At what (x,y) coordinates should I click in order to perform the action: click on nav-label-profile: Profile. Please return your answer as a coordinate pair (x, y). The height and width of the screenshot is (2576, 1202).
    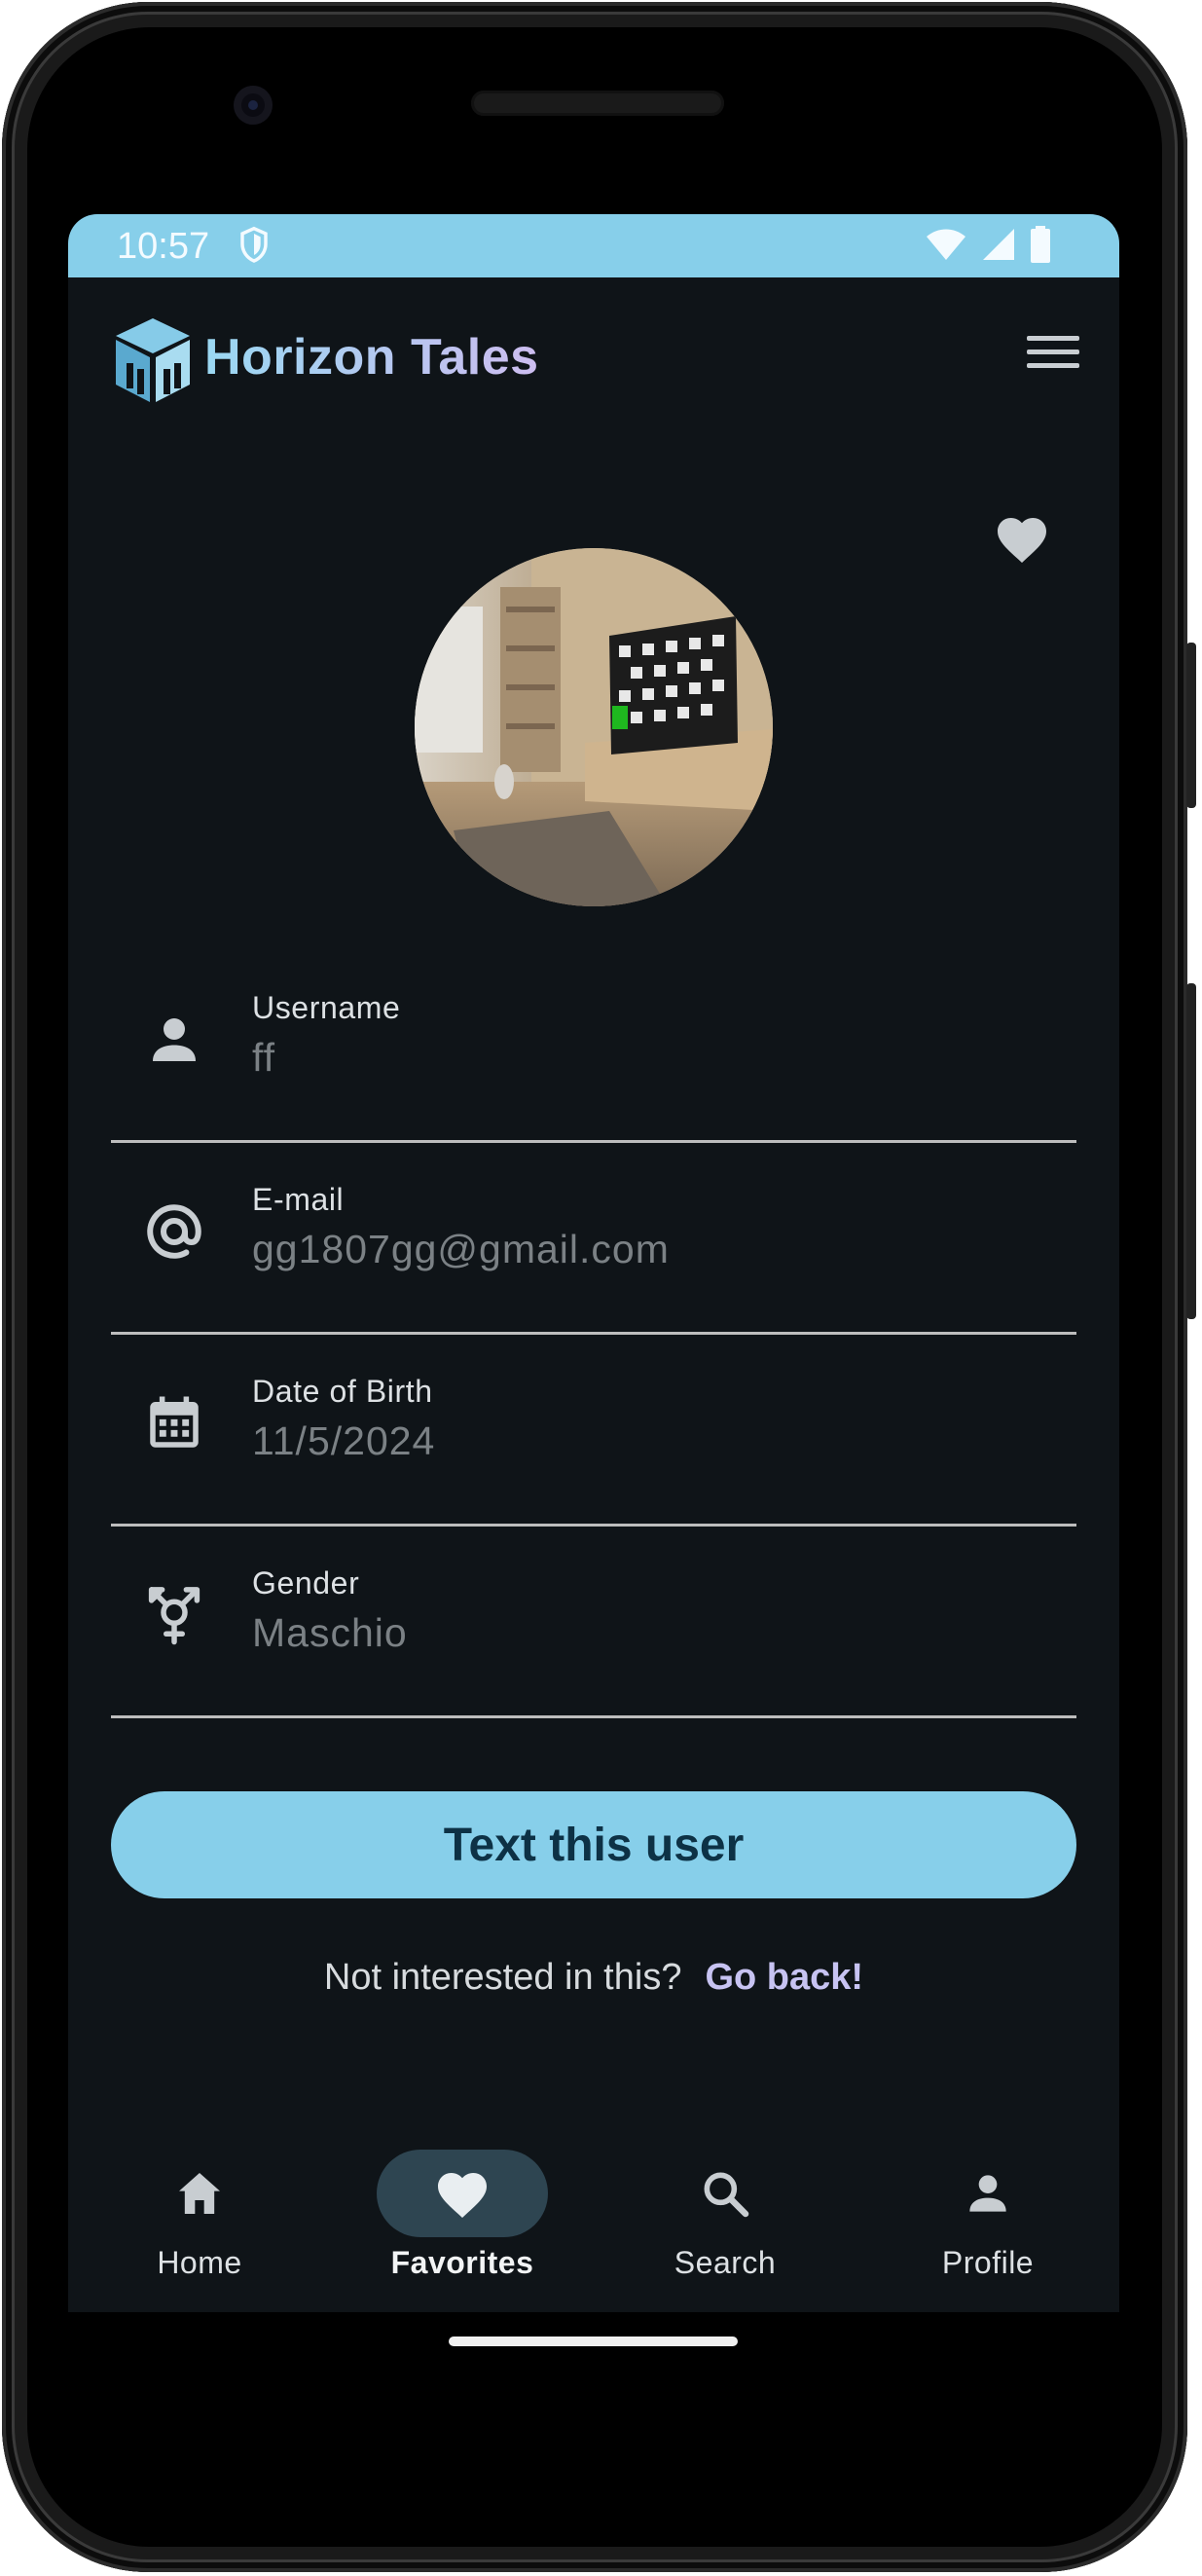
    Looking at the image, I should click on (988, 2262).